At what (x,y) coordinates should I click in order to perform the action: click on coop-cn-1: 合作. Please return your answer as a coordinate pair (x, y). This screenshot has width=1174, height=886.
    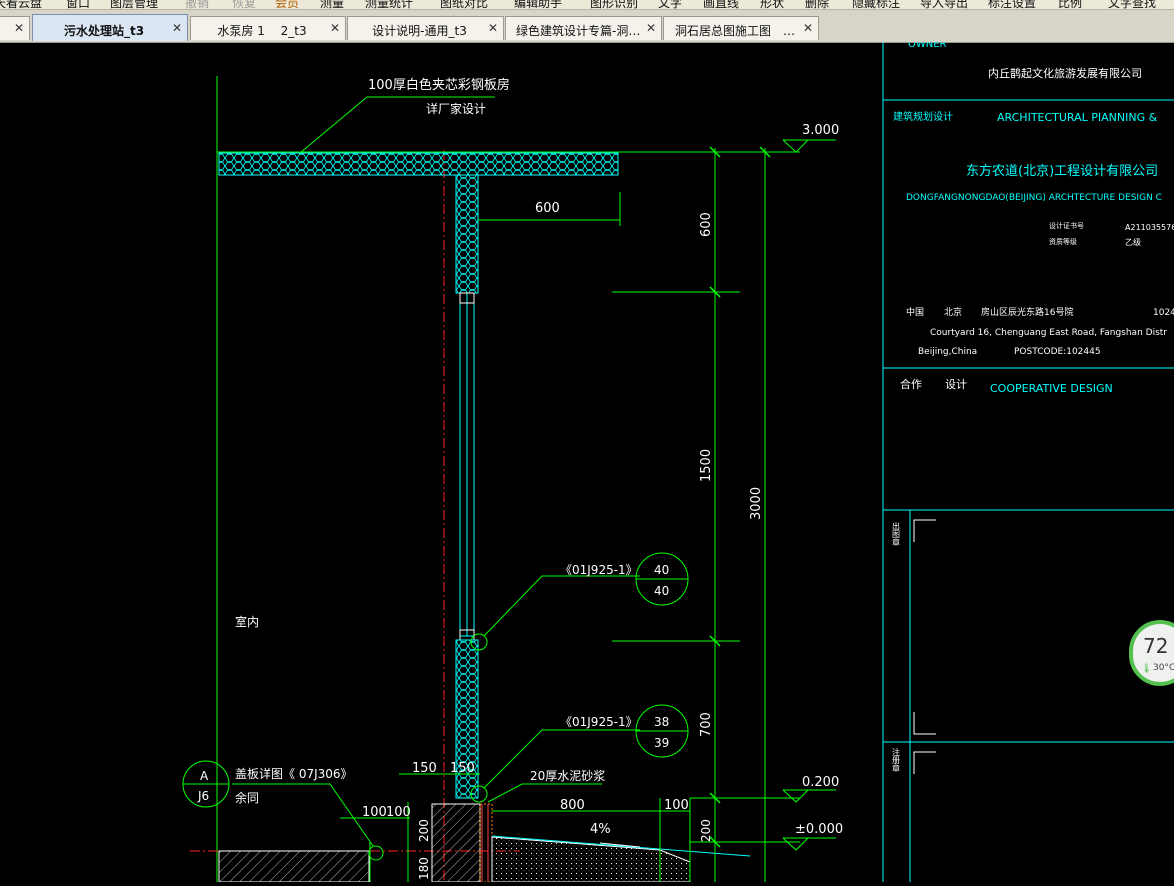
    Looking at the image, I should click on (911, 384).